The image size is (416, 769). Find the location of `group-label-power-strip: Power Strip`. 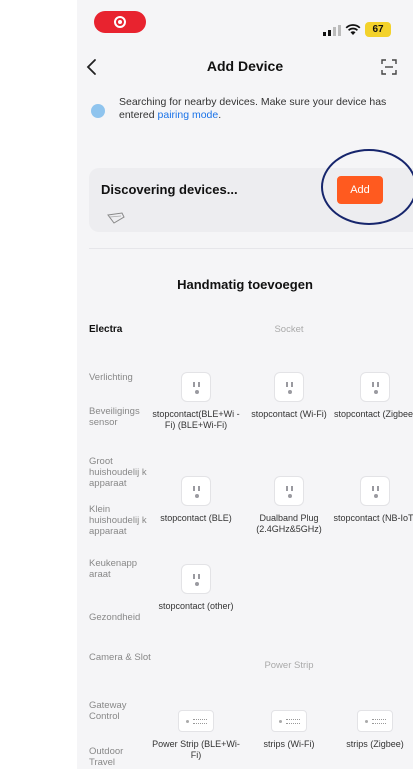

group-label-power-strip: Power Strip is located at coordinates (289, 665).